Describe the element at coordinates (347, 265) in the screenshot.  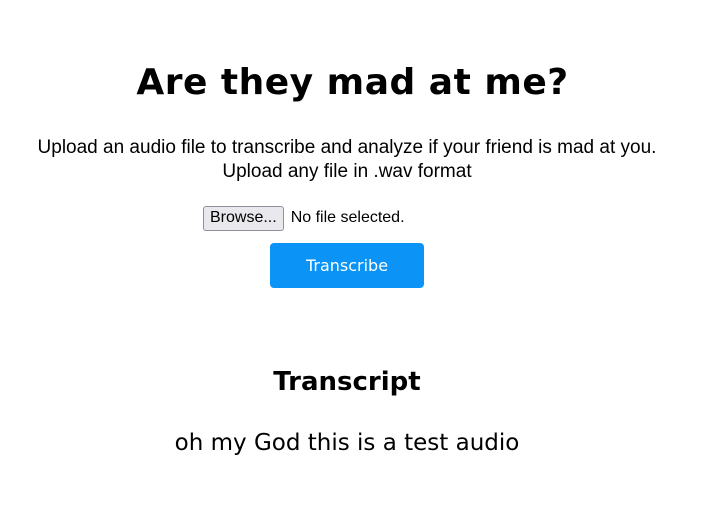
I see `transcribe-button: Transcribe` at that location.